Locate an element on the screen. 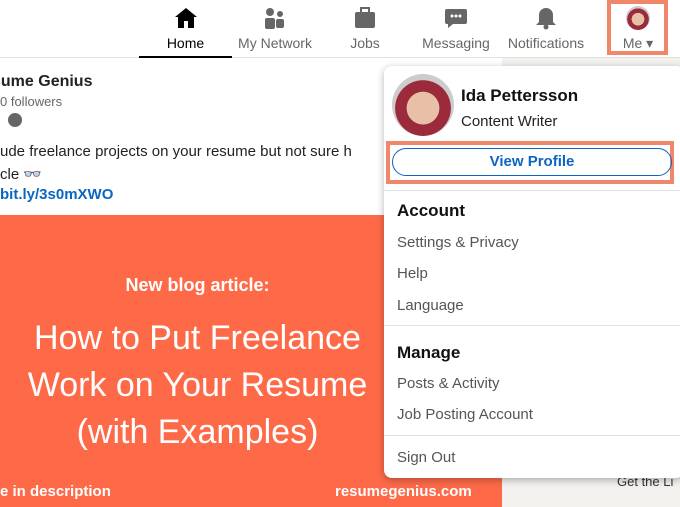 This screenshot has width=680, height=507. briefcase-icon is located at coordinates (365, 17).